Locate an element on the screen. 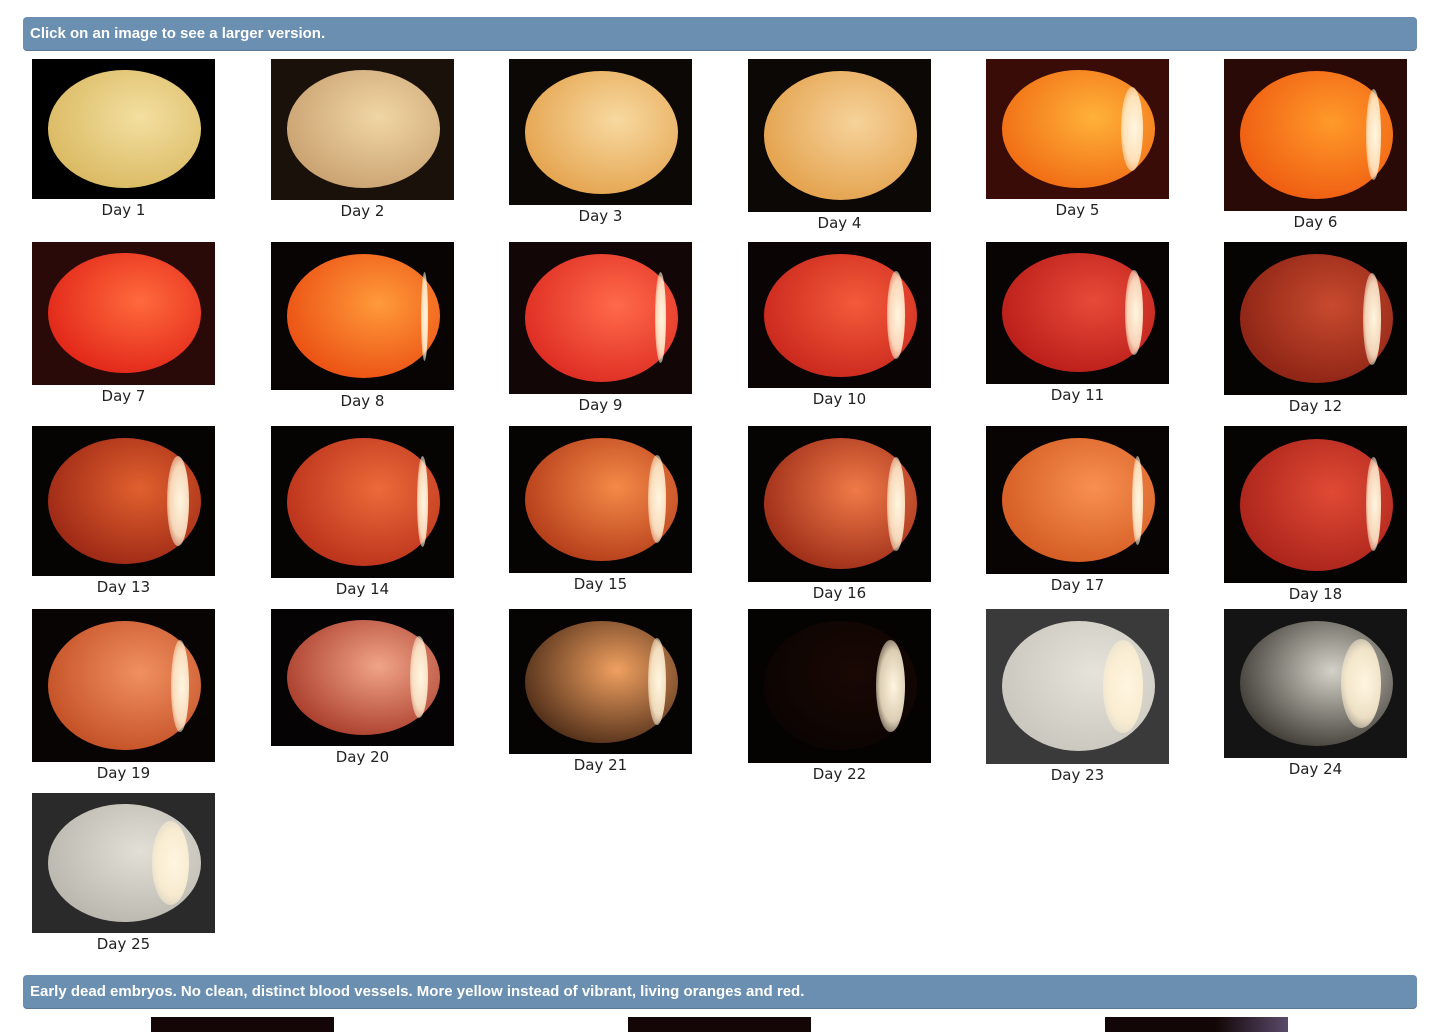 The image size is (1456, 1032). egg-thumbnail-link: Day 13 is located at coordinates (123, 511).